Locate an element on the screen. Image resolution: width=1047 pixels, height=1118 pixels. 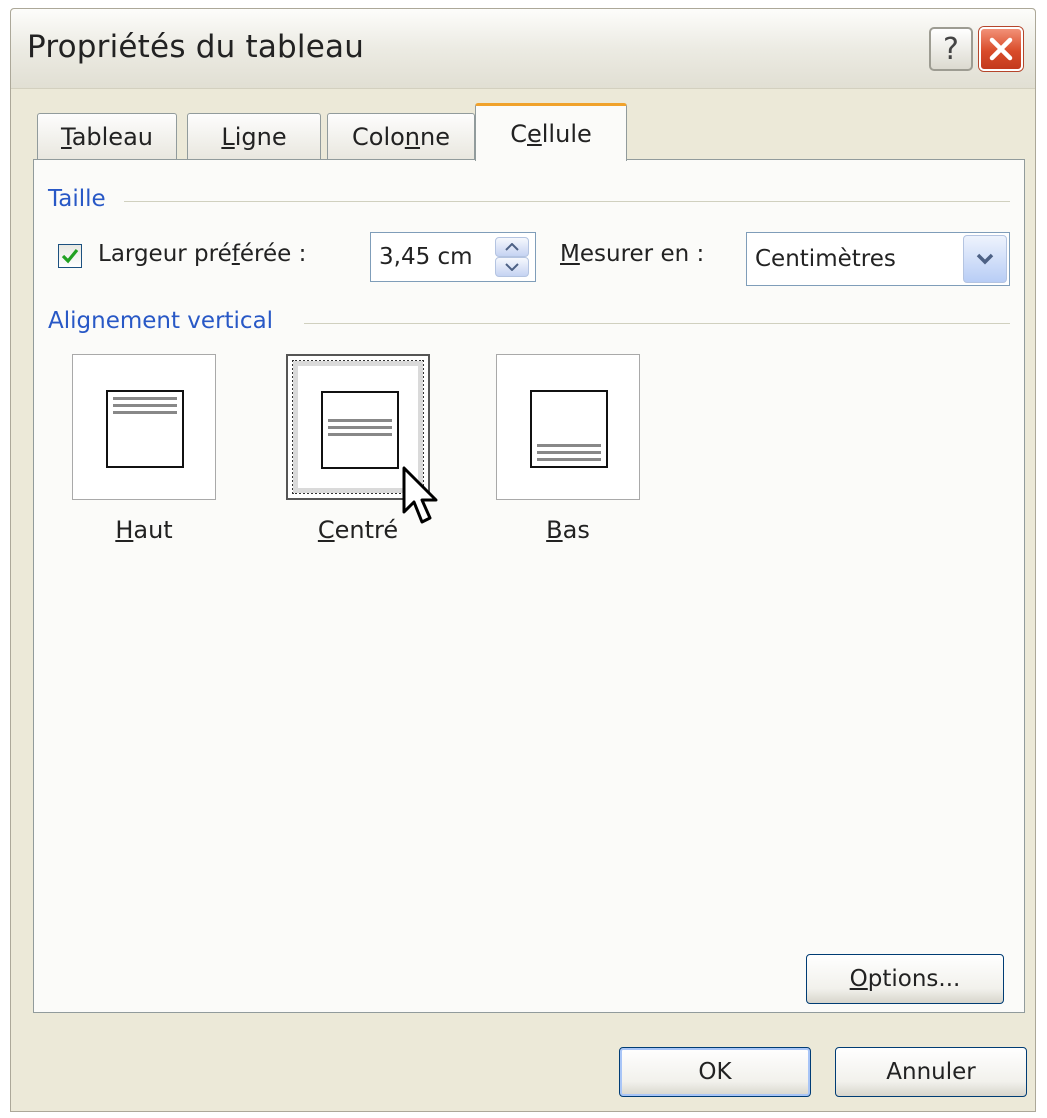
question-mark-icon: ? is located at coordinates (951, 49).